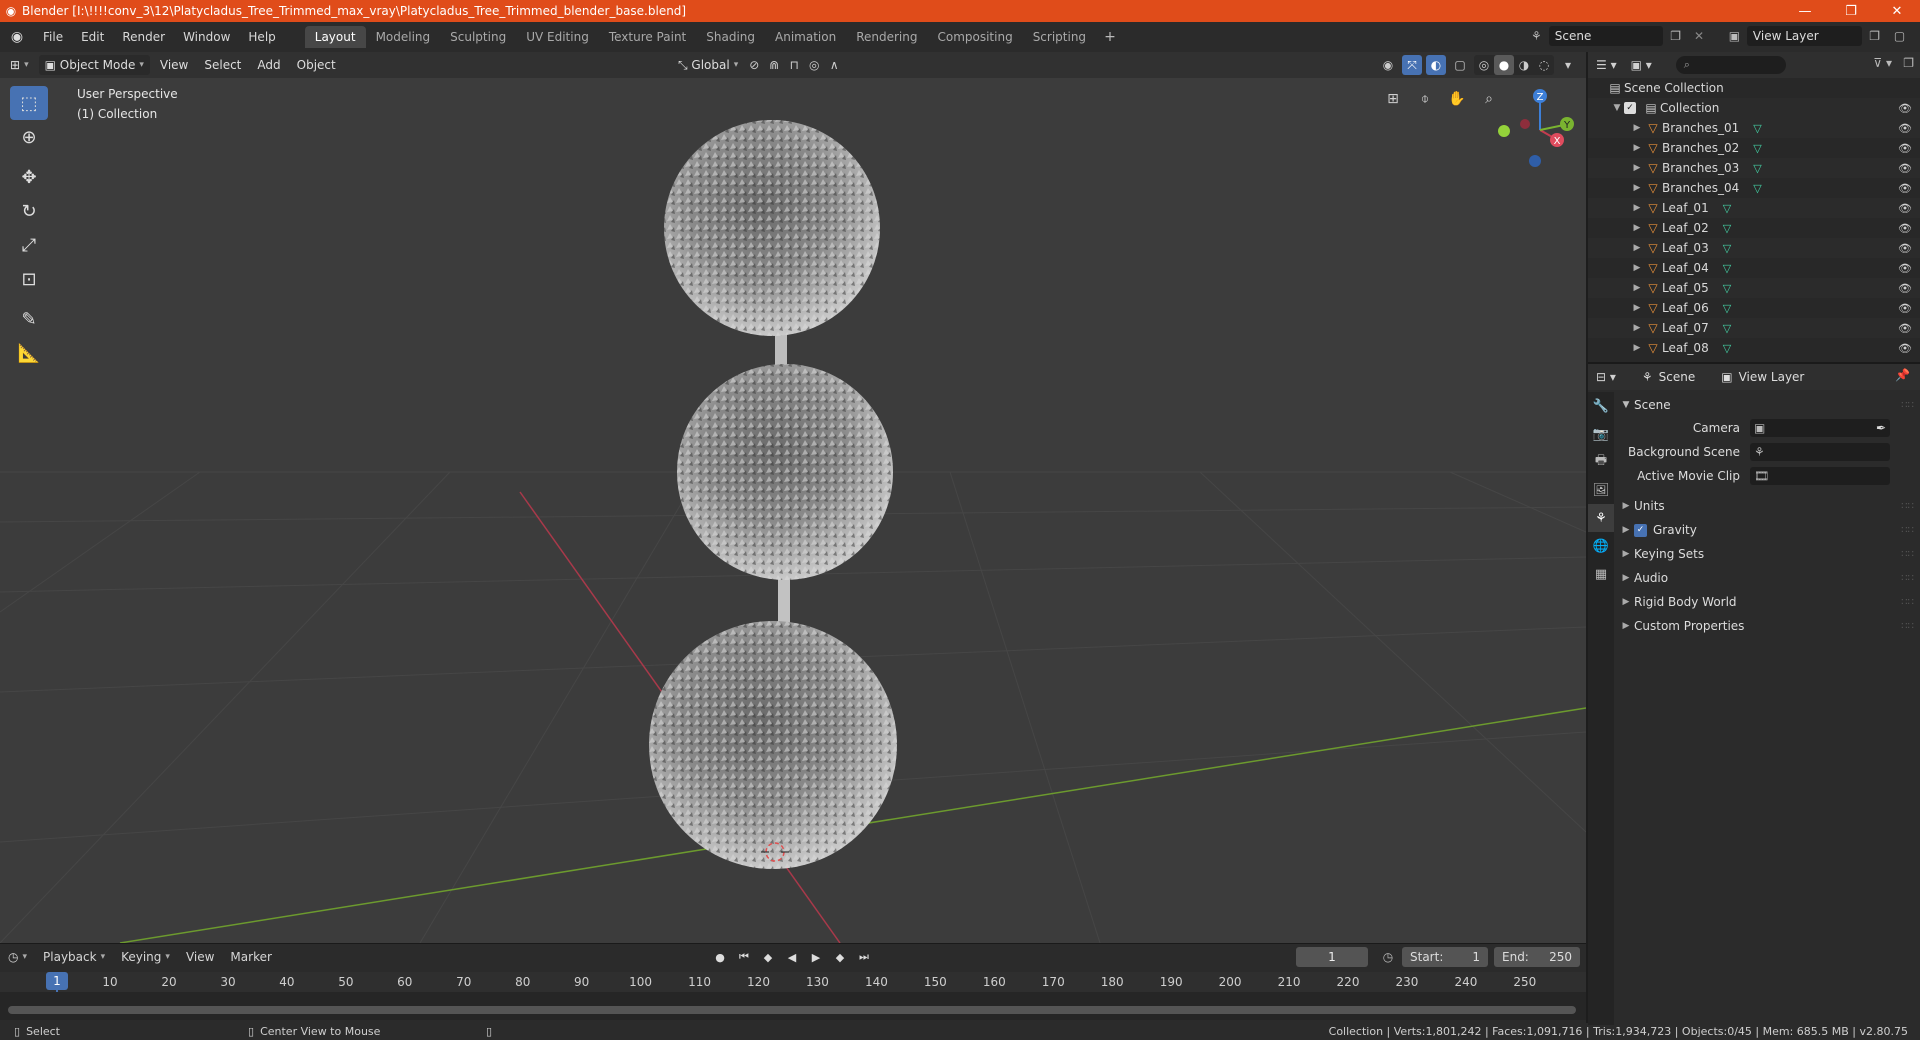  What do you see at coordinates (730, 37) in the screenshot?
I see `tab-shading: Shading` at bounding box center [730, 37].